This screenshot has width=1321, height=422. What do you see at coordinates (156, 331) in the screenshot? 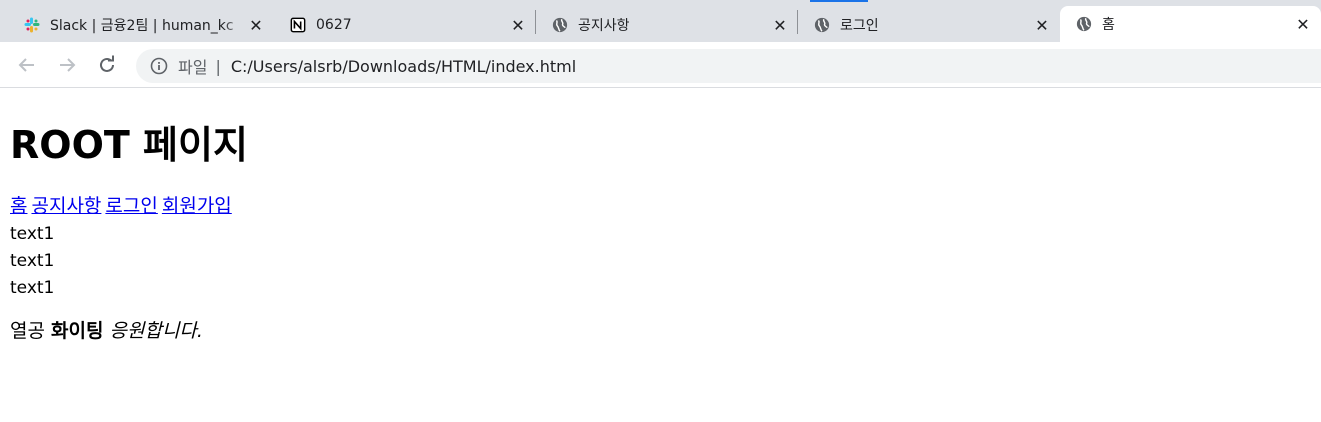
I see `cheer-italic: 응원합니다.` at bounding box center [156, 331].